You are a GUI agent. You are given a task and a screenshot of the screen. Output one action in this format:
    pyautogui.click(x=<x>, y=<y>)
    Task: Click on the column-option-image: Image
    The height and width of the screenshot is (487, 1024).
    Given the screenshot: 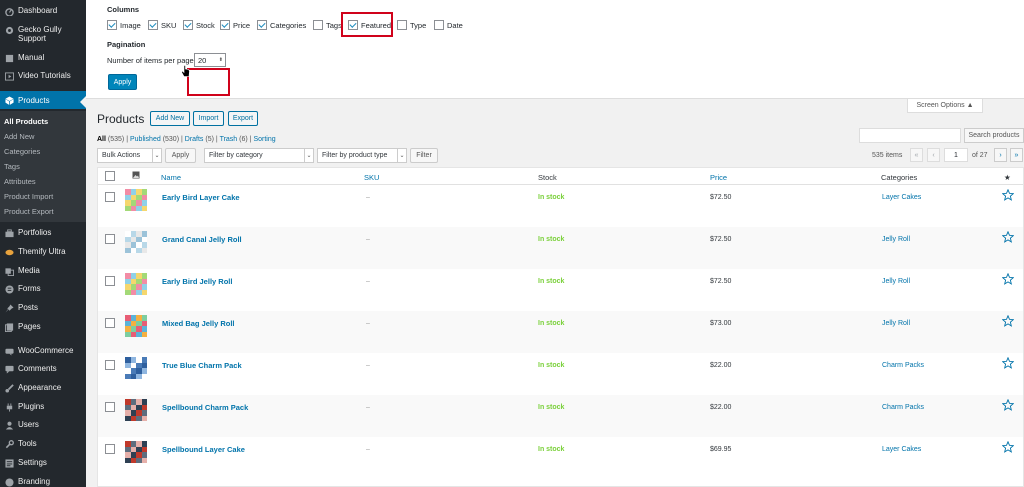 What is the action you would take?
    pyautogui.click(x=124, y=25)
    